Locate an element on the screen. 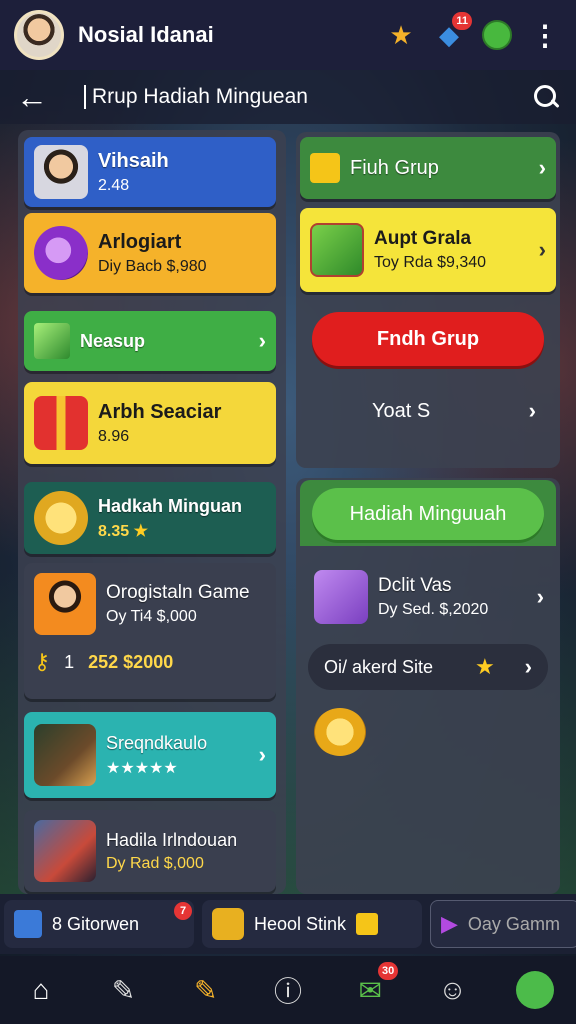 The image size is (576, 1024). potion-icon is located at coordinates (61, 253).